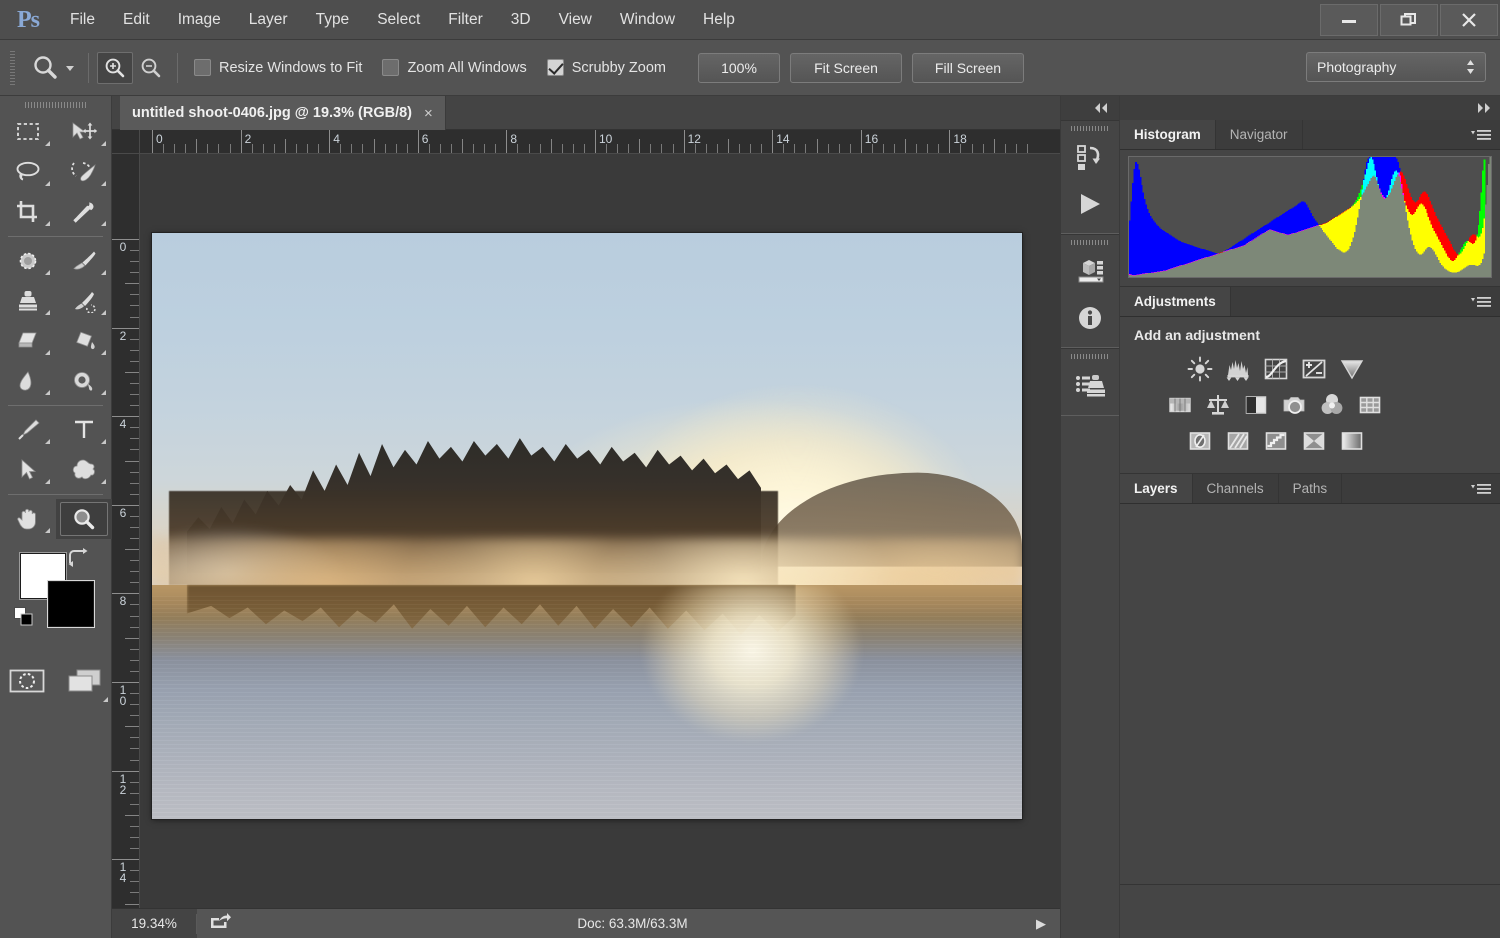 The image size is (1500, 938). Describe the element at coordinates (575, 20) in the screenshot. I see `menu-view: View` at that location.